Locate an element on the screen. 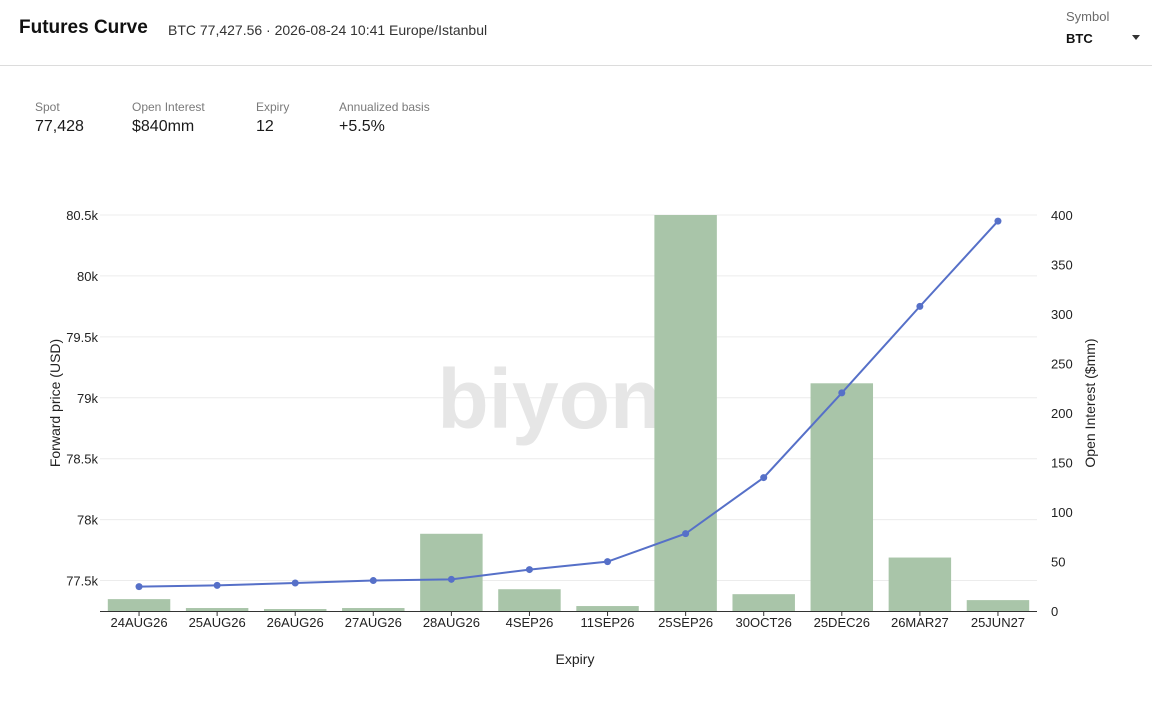  stat-annualized-basis: Annualized basis +5.5% is located at coordinates (384, 118).